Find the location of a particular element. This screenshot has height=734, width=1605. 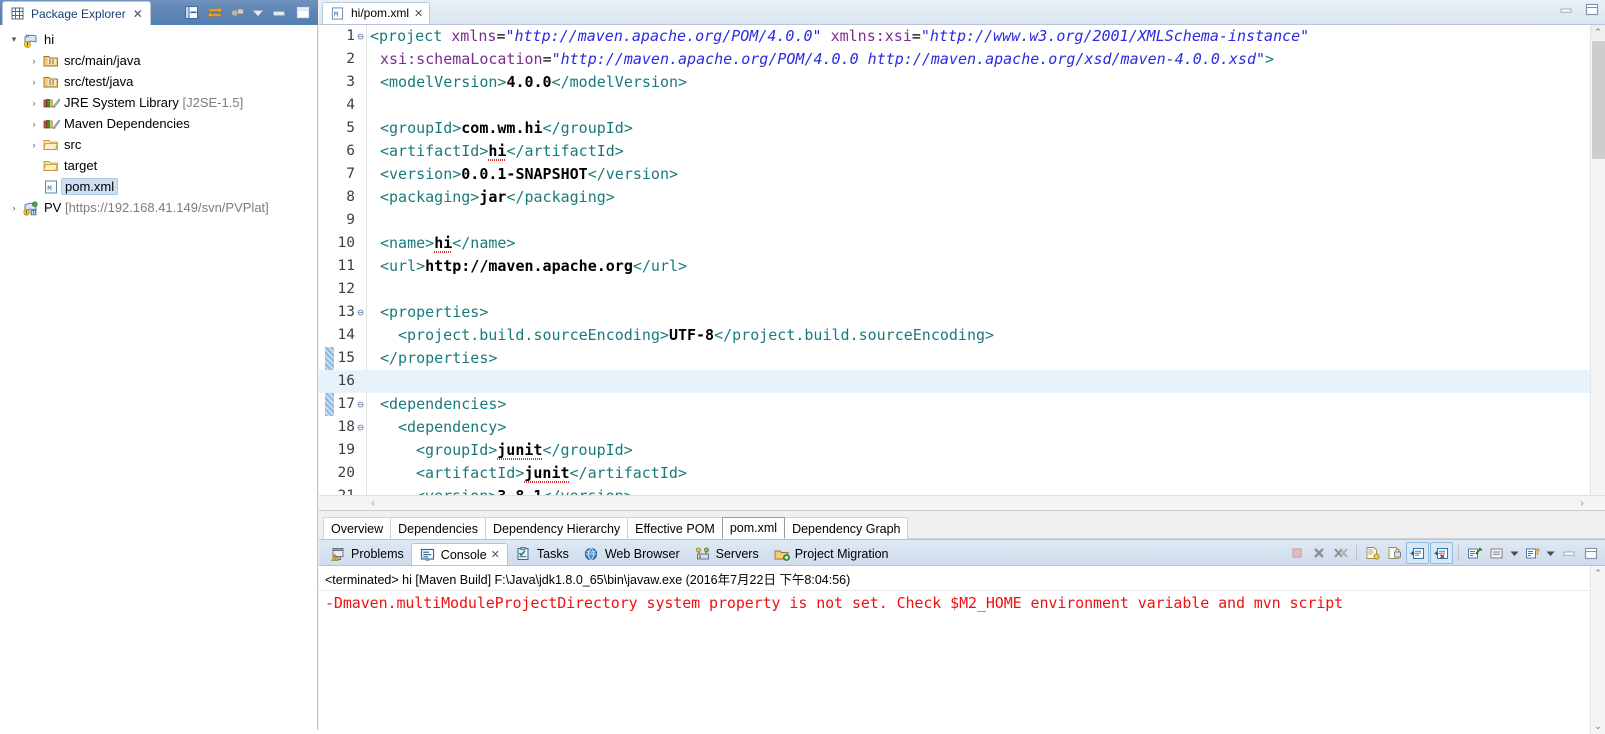

code-line: 19 <groupId>junit</groupId> is located at coordinates (962, 450).